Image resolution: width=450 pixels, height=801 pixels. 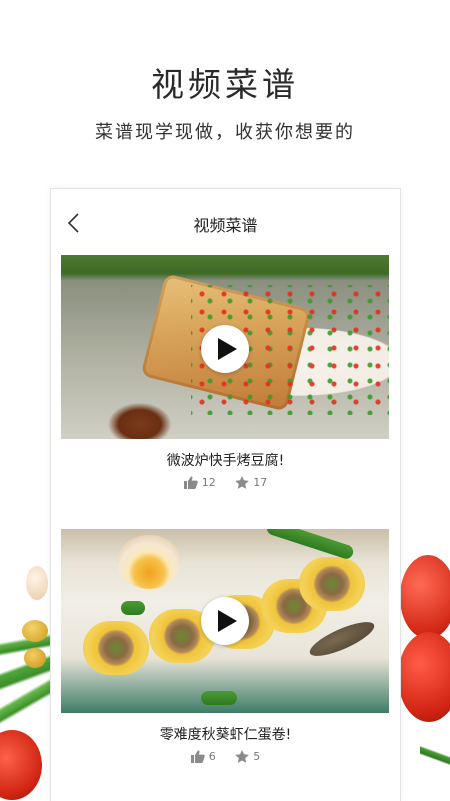 What do you see at coordinates (199, 482) in the screenshot?
I see `like-count: 12` at bounding box center [199, 482].